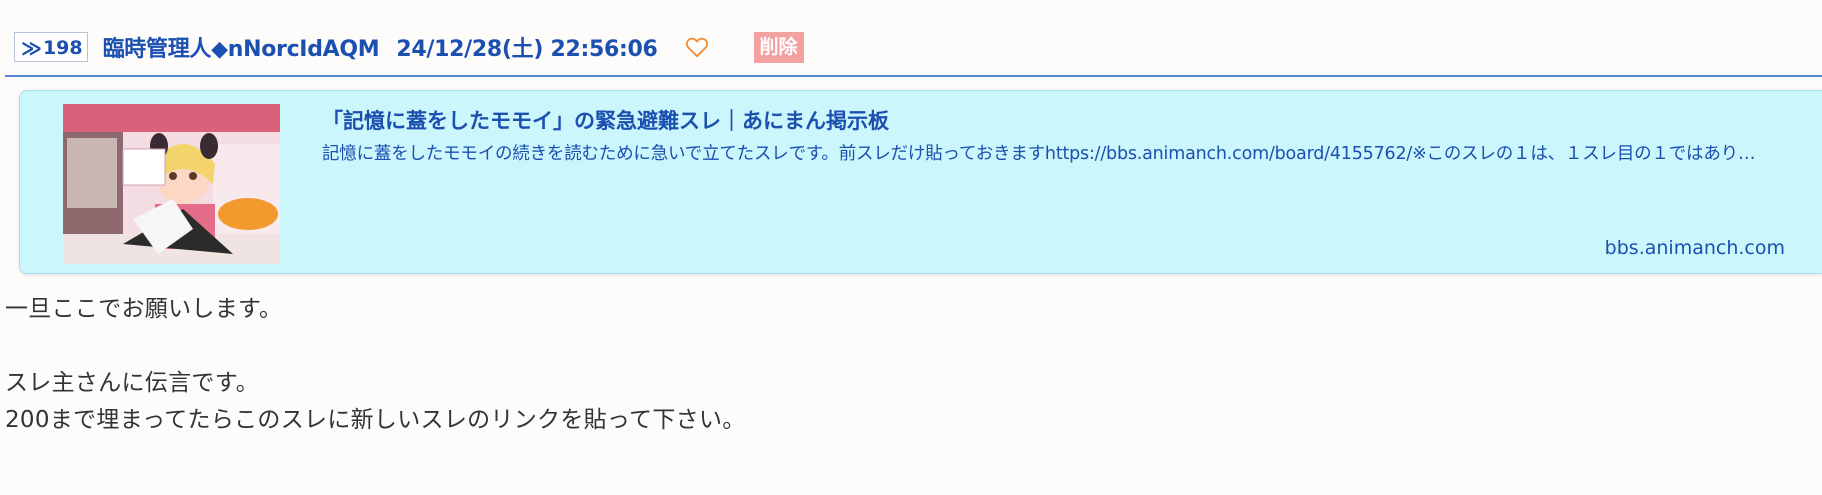 This screenshot has width=1822, height=495. Describe the element at coordinates (375, 420) in the screenshot. I see `post-body-line: 200まで埋まってたらこのスレに新しいスレのリンクを貼って下さい。` at that location.